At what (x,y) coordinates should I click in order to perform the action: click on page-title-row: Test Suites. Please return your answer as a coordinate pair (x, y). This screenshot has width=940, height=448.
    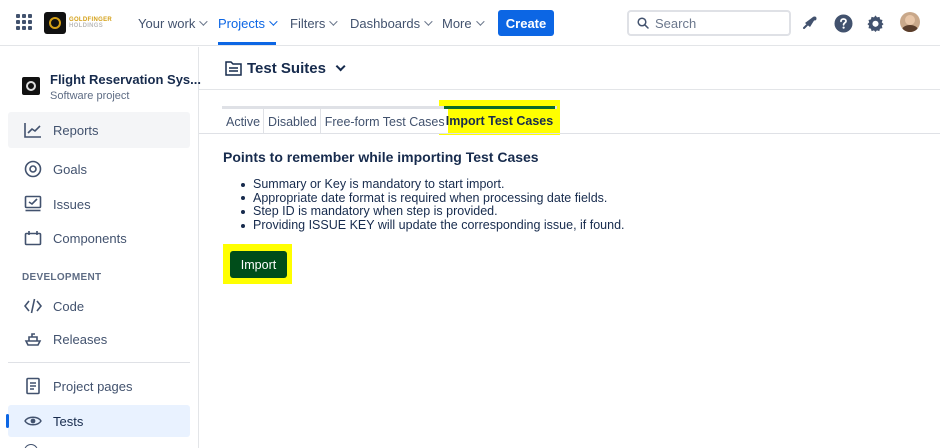
    Looking at the image, I should click on (285, 68).